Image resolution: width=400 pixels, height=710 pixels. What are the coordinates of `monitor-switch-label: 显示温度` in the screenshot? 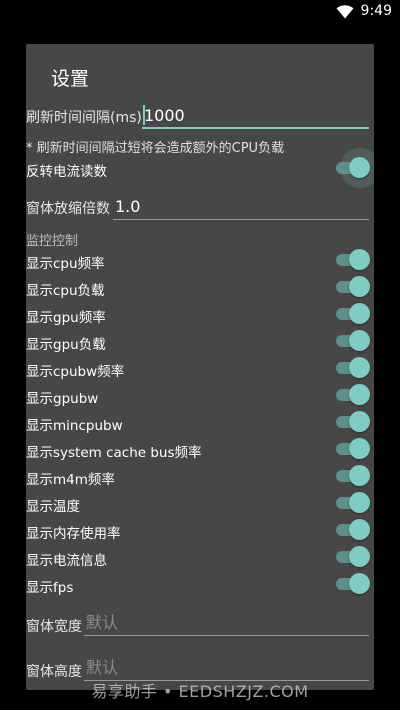 It's located at (53, 507).